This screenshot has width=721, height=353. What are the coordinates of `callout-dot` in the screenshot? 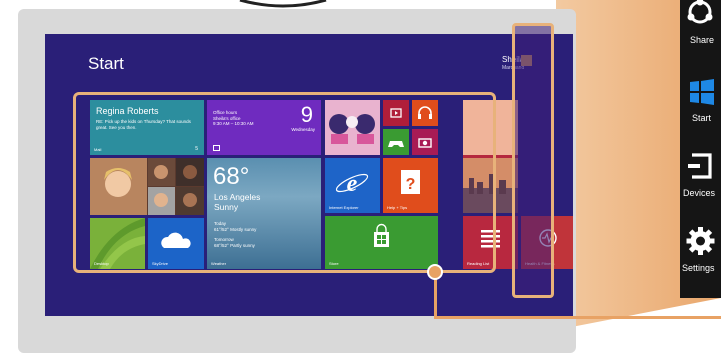 It's located at (435, 272).